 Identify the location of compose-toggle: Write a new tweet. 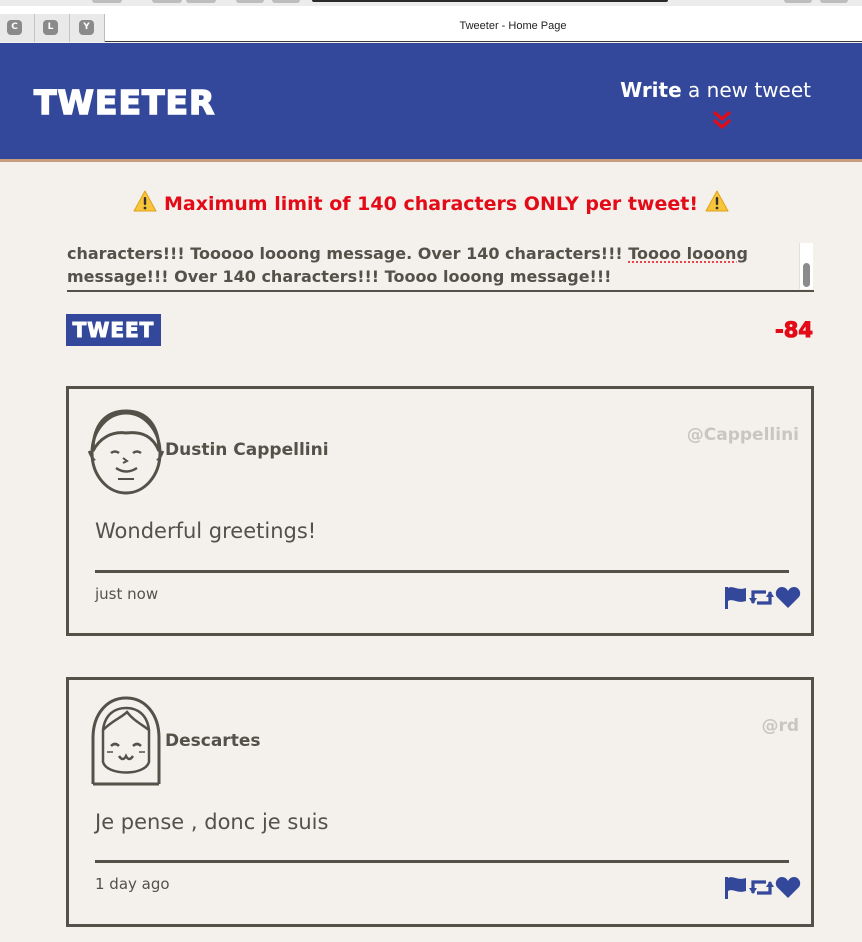
(715, 90).